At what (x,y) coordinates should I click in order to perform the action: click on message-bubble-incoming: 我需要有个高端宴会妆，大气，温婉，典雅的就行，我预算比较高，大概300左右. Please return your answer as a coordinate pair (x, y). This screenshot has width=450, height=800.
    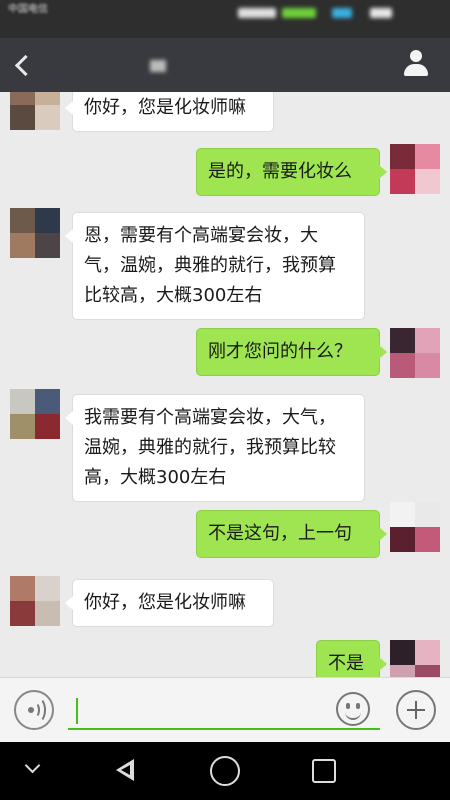
    Looking at the image, I should click on (215, 448).